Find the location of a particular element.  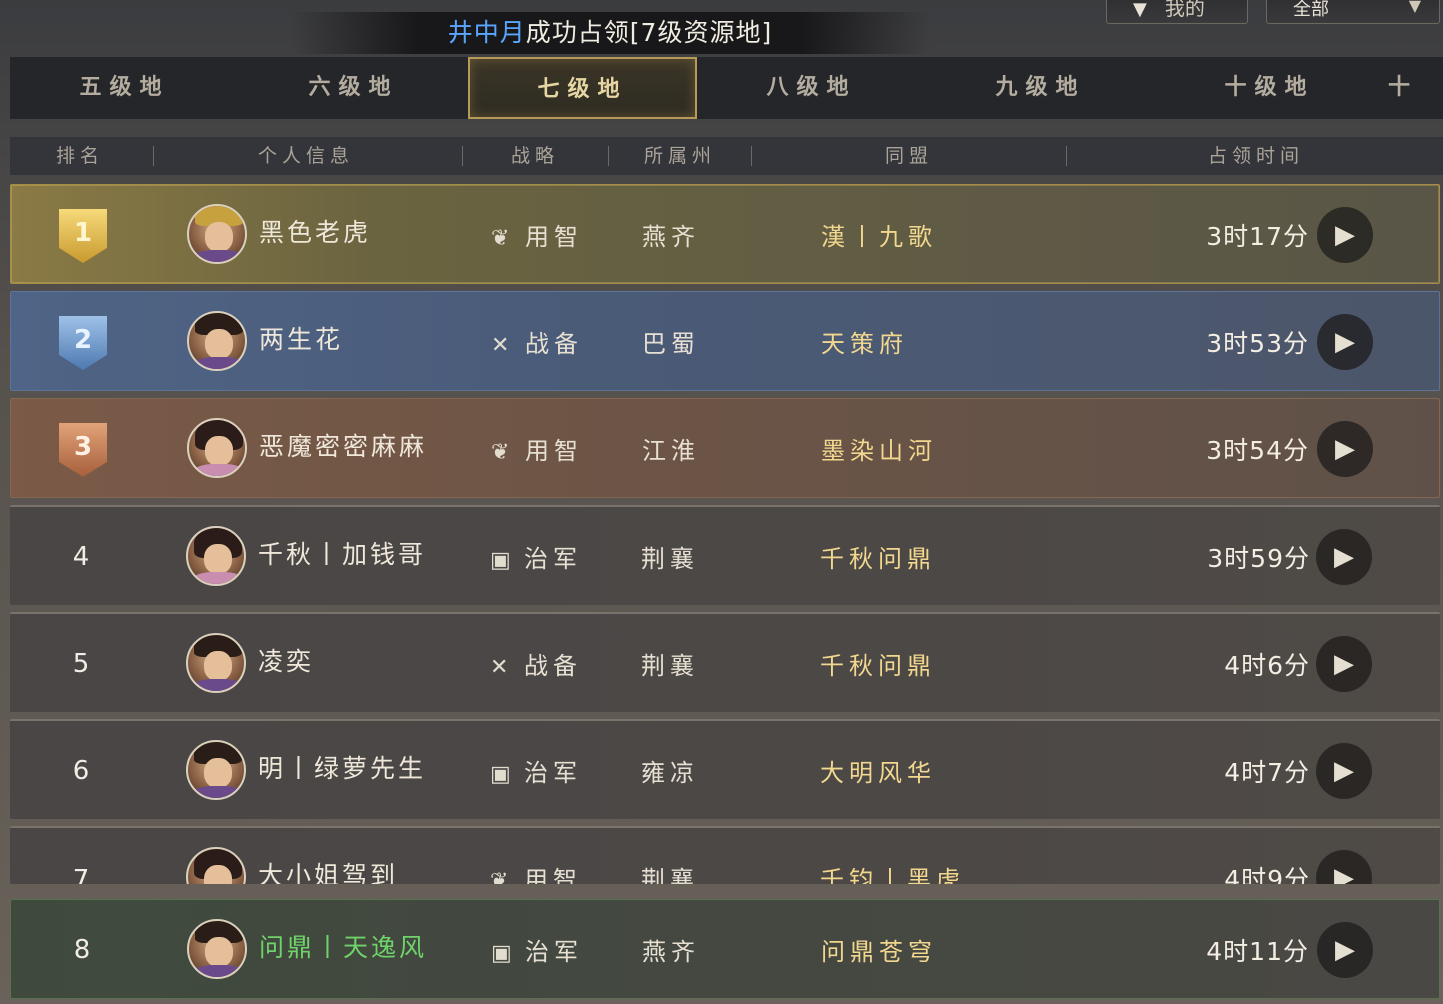

table-row: 4 千秋丨加钱哥 ▣ 治军 荆襄 千秋问鼎 3时59分 ▶ is located at coordinates (725, 555).